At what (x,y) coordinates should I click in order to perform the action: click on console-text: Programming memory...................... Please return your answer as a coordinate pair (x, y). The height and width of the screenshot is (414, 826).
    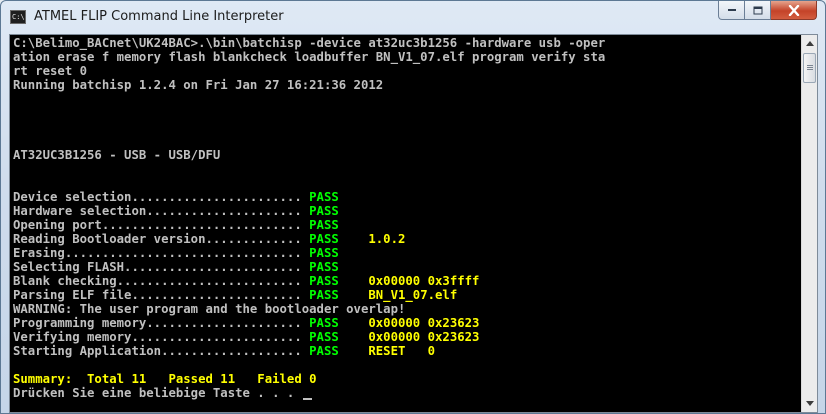
    Looking at the image, I should click on (161, 323).